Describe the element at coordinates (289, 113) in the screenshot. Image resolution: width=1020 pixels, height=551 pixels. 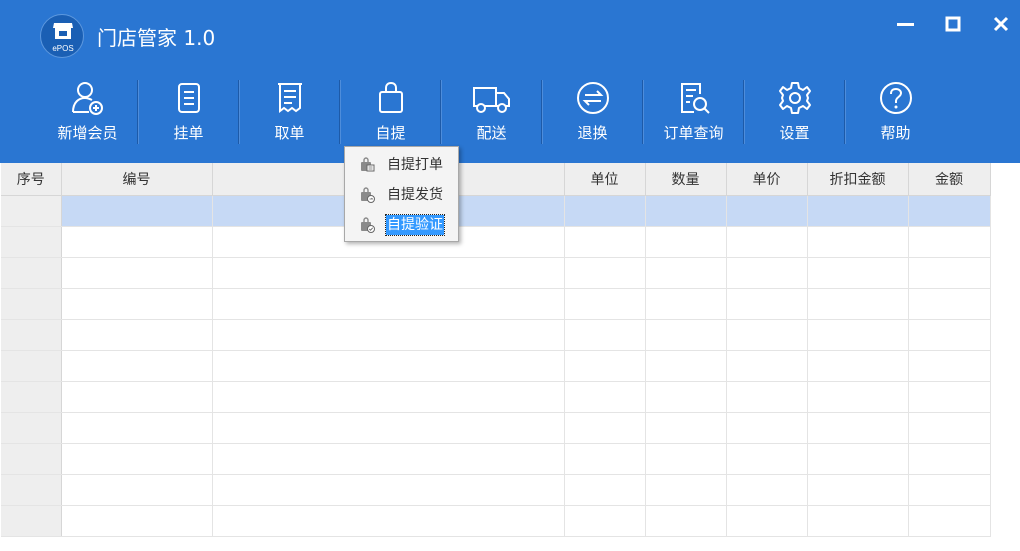
I see `retrieve-order-button: 取单` at that location.